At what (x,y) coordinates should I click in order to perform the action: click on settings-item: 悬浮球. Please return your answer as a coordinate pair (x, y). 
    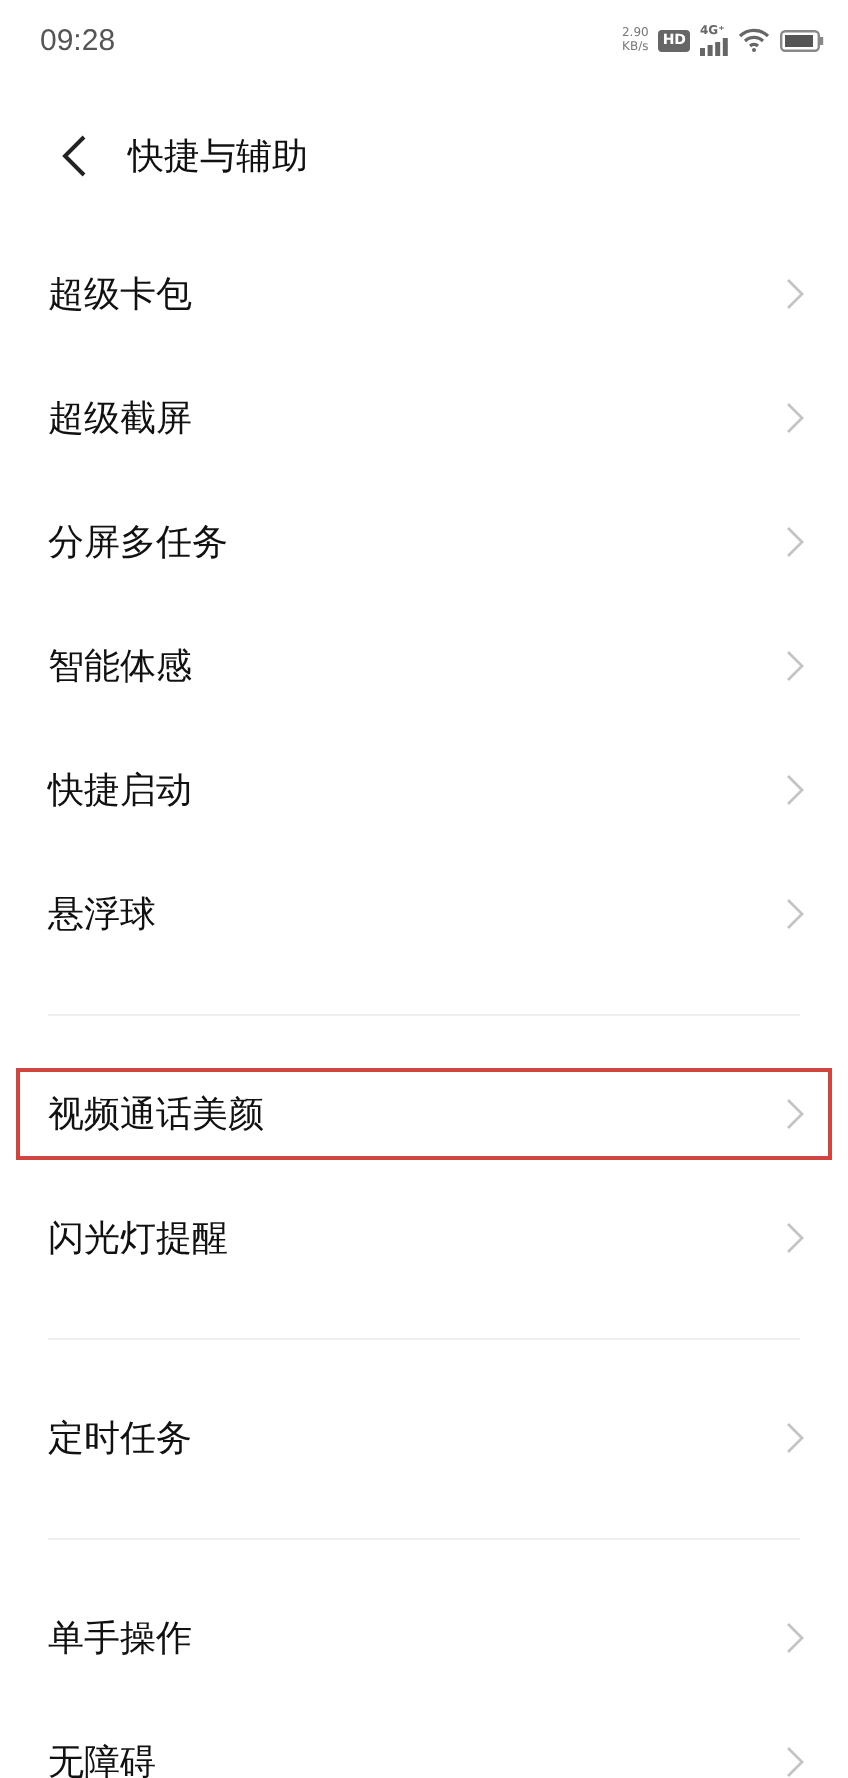
    Looking at the image, I should click on (424, 914).